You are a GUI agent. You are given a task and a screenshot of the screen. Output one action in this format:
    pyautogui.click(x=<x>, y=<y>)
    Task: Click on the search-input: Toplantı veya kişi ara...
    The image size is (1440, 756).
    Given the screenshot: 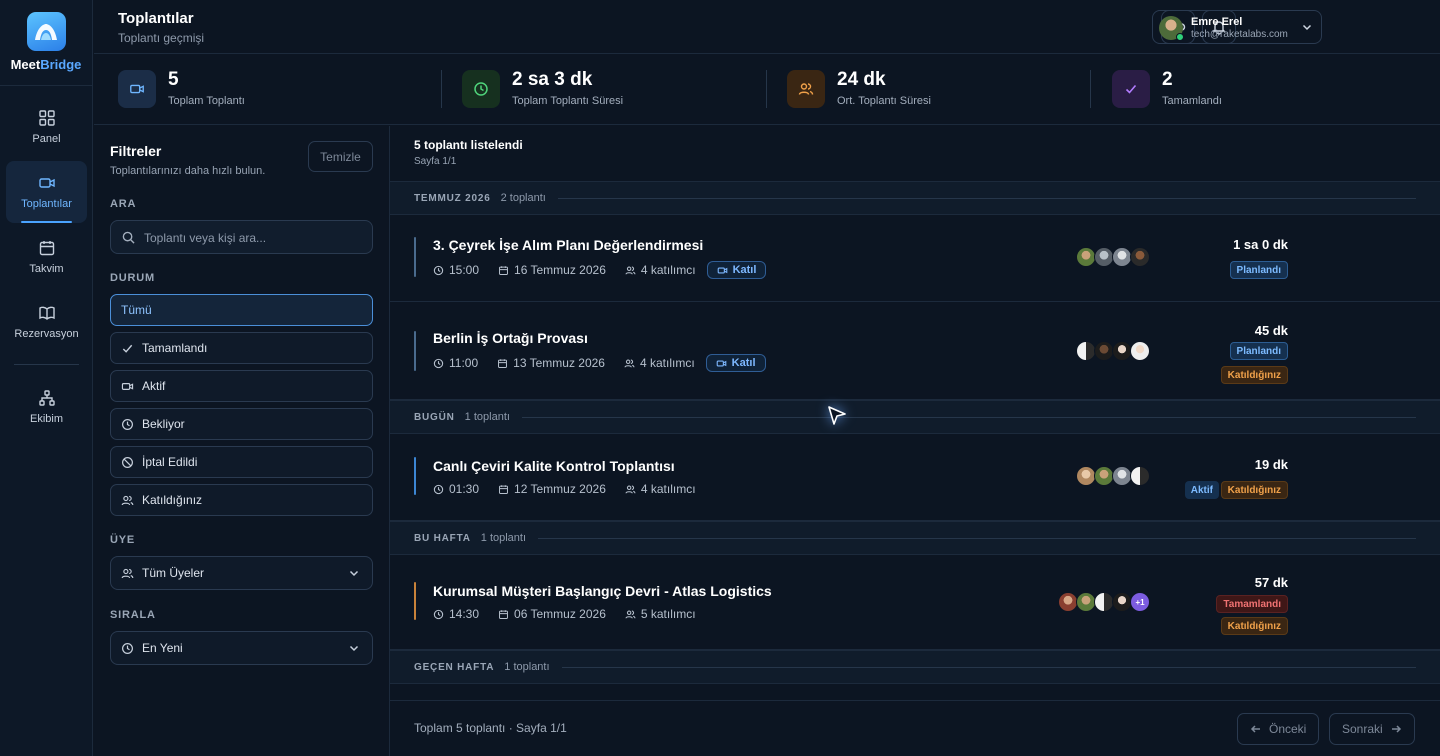 What is the action you would take?
    pyautogui.click(x=241, y=237)
    